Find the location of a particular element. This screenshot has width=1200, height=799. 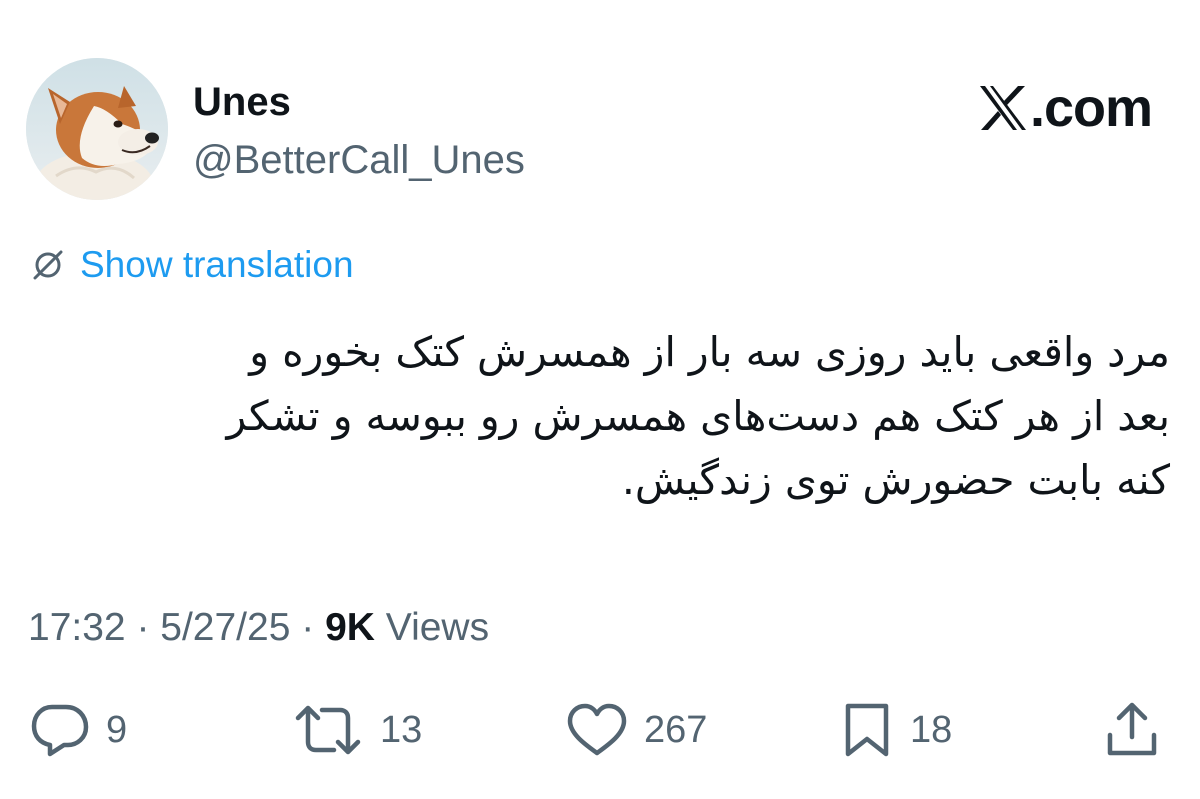

reply-button: 9 is located at coordinates (78, 730).